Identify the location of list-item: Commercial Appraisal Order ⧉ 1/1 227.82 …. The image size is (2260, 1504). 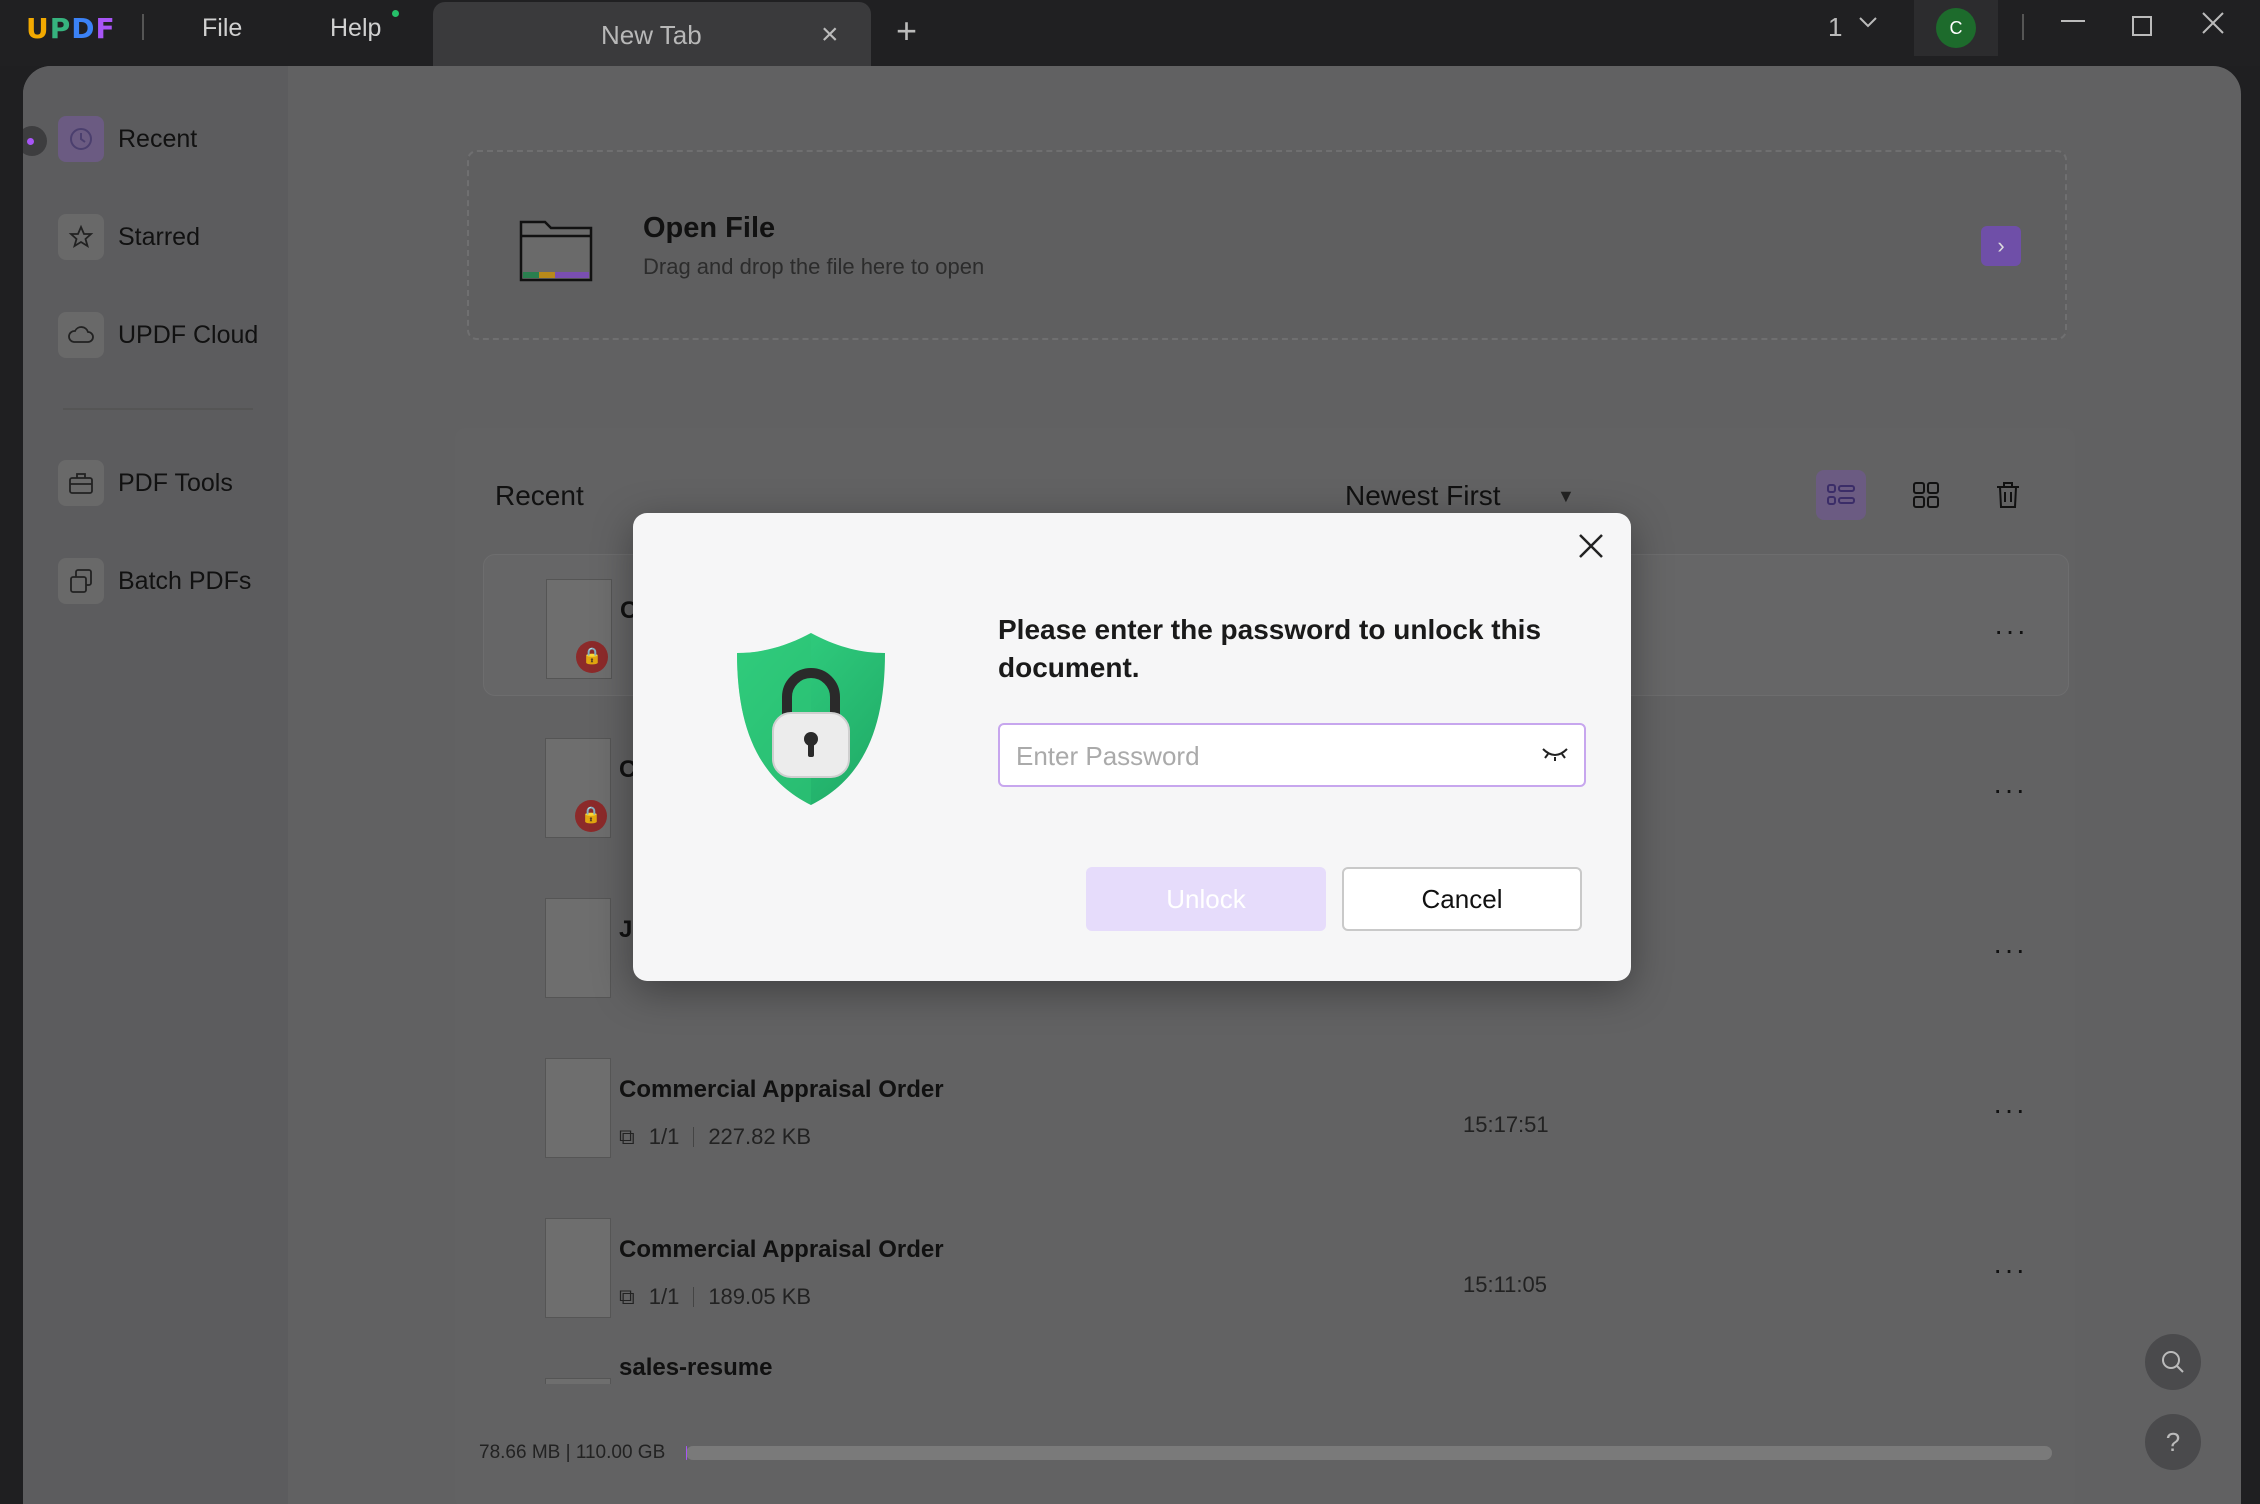
(1276, 1105).